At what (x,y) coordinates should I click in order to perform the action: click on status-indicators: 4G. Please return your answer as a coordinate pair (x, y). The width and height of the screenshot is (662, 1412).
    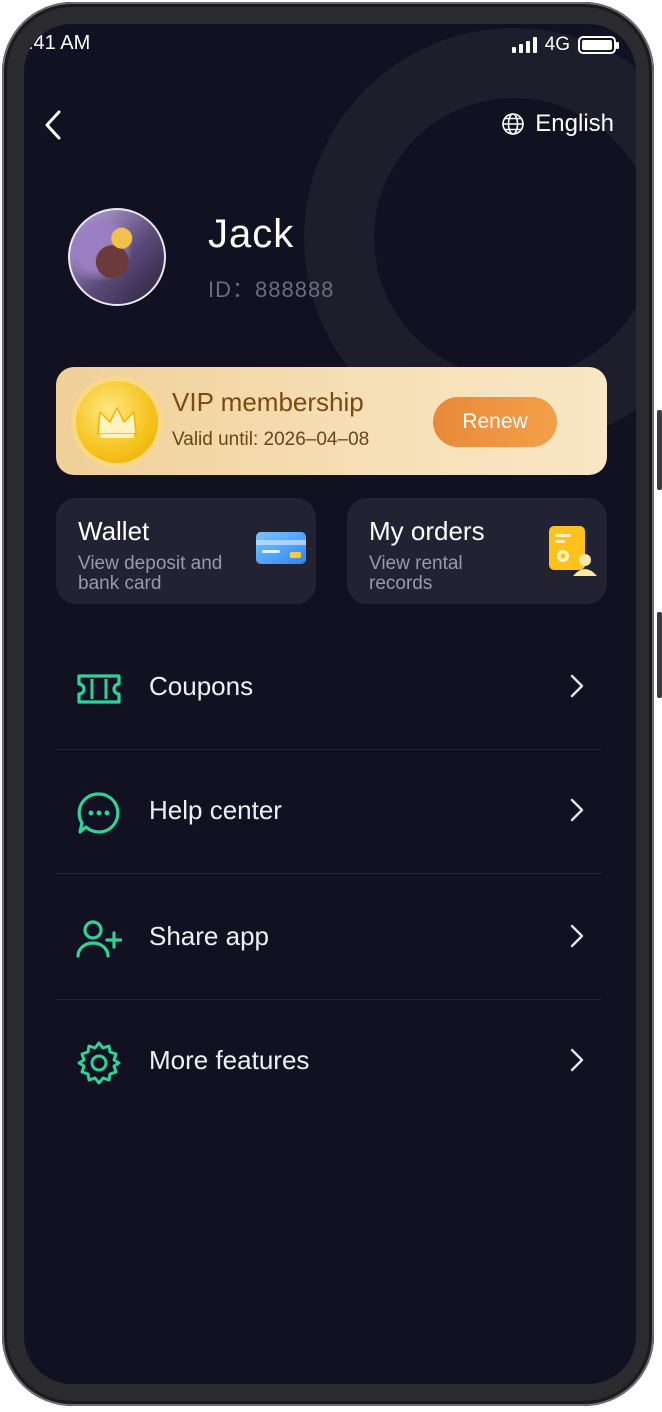
    Looking at the image, I should click on (565, 45).